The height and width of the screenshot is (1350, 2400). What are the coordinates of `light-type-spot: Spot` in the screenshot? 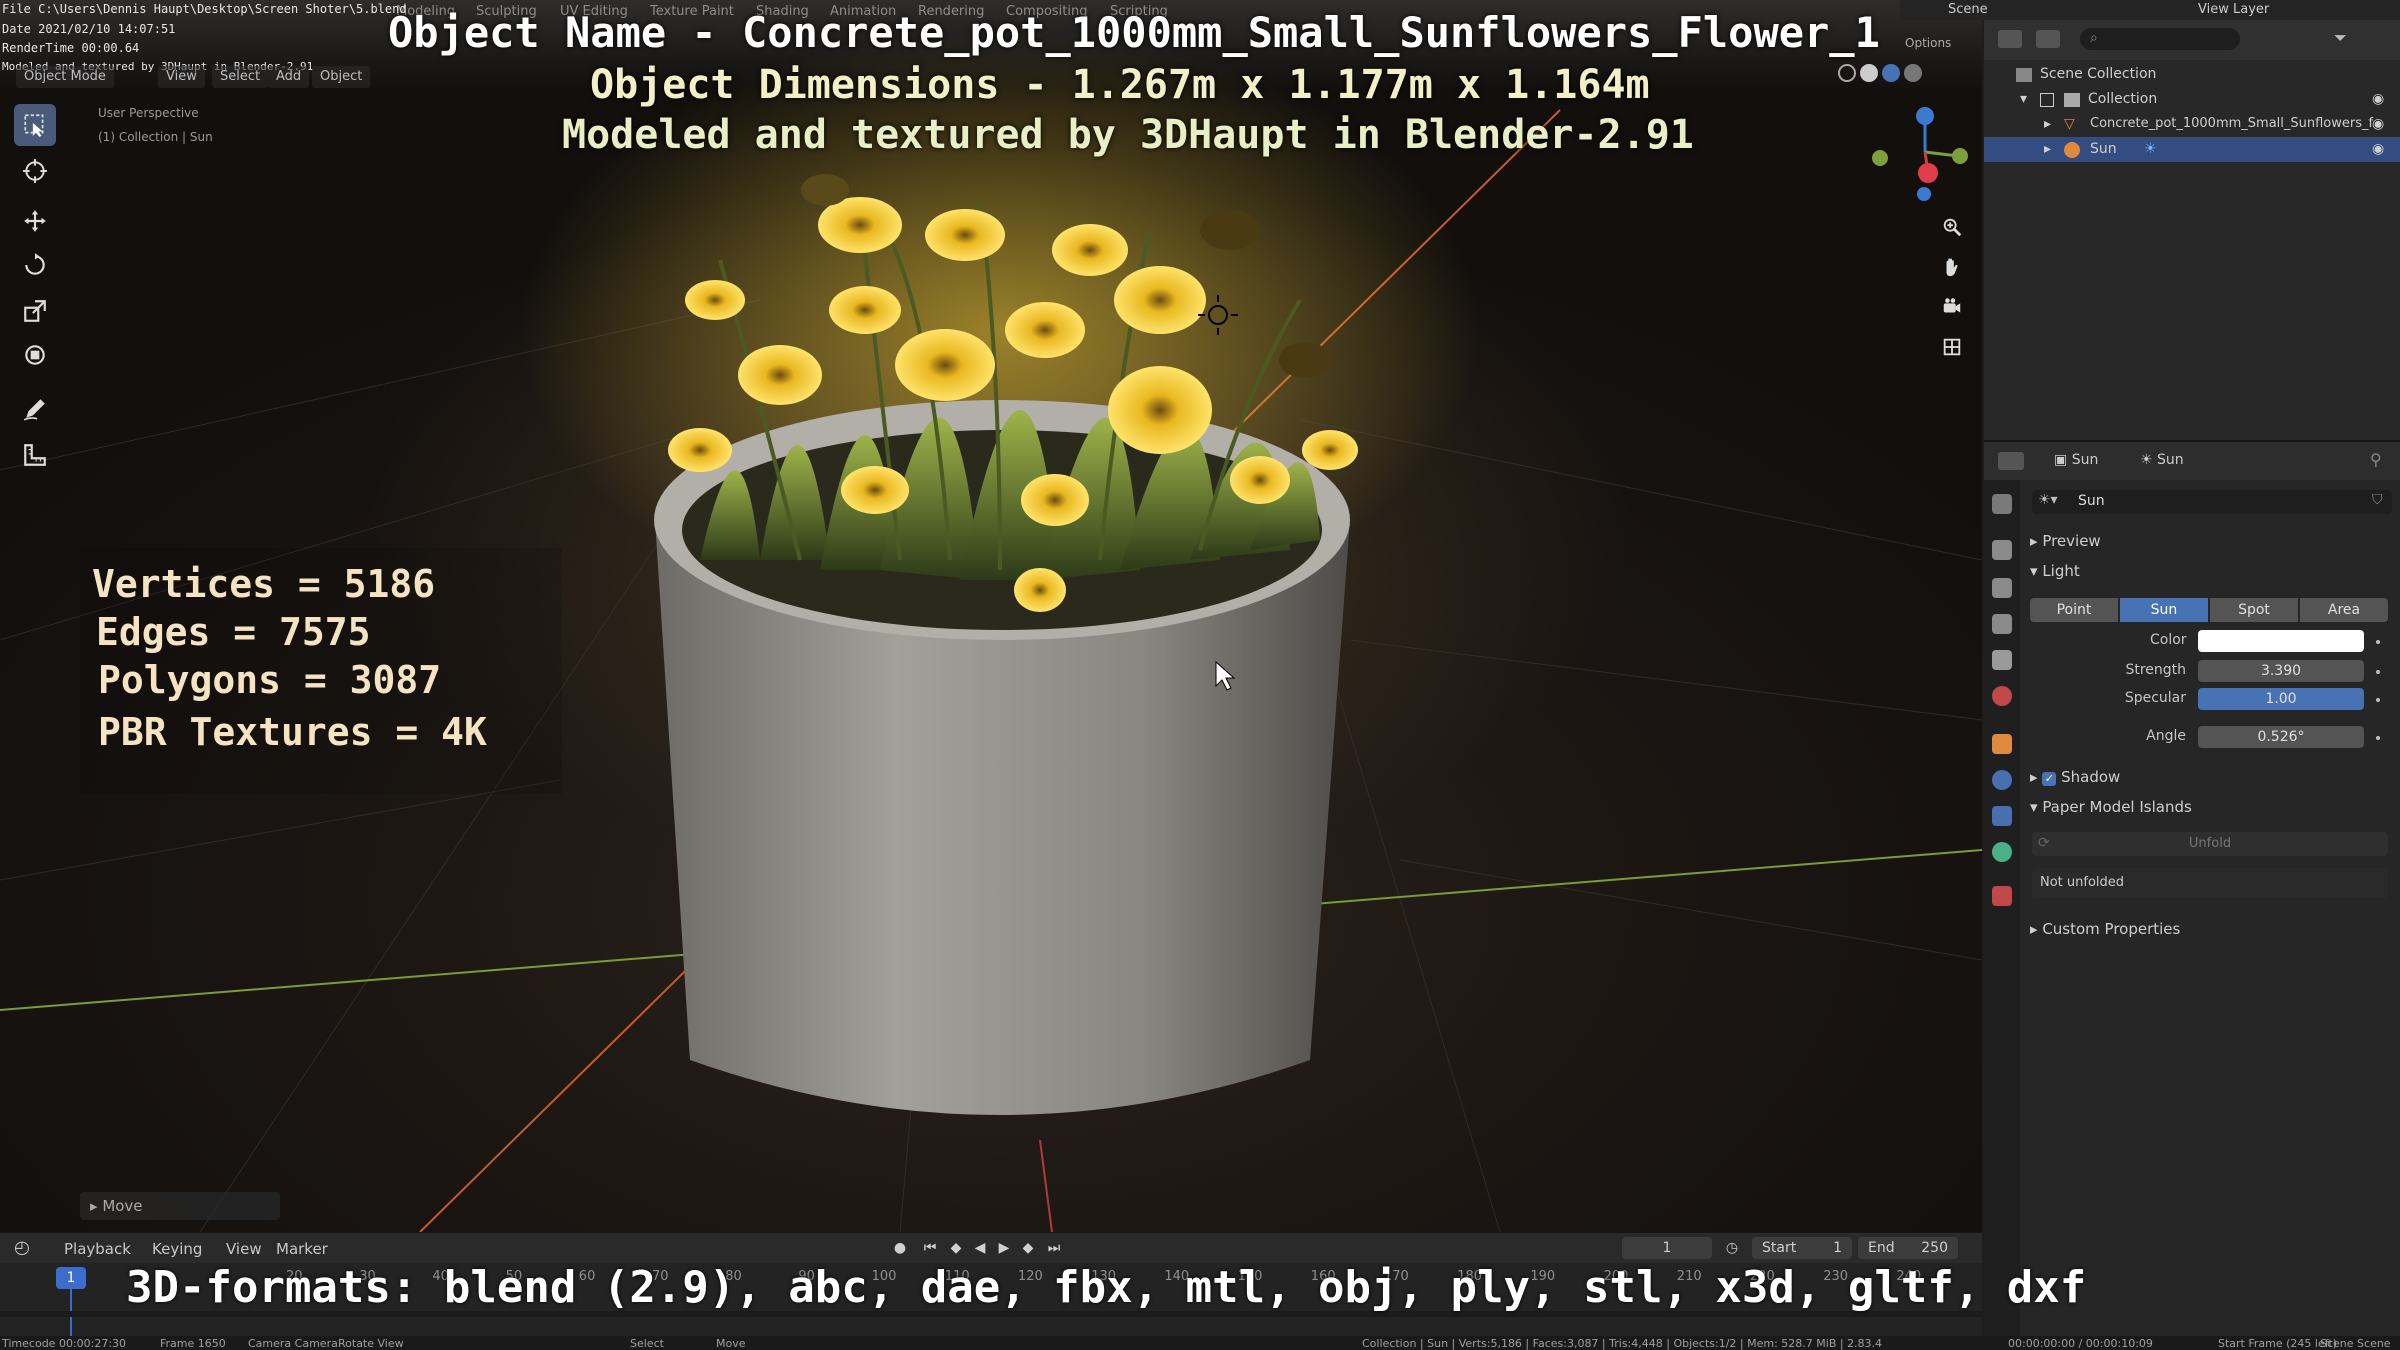 It's located at (2254, 610).